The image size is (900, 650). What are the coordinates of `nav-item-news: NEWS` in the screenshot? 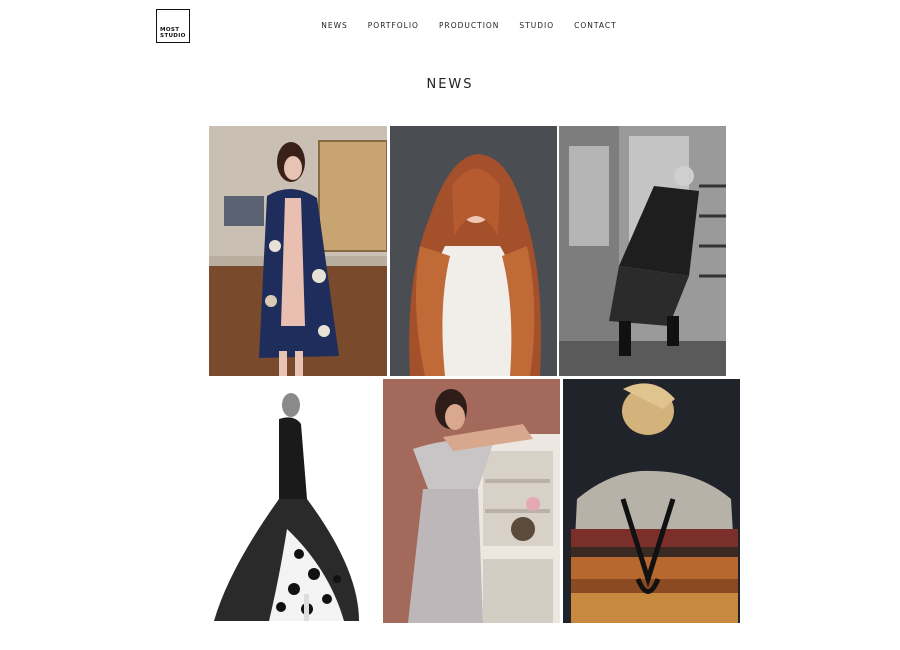 It's located at (334, 25).